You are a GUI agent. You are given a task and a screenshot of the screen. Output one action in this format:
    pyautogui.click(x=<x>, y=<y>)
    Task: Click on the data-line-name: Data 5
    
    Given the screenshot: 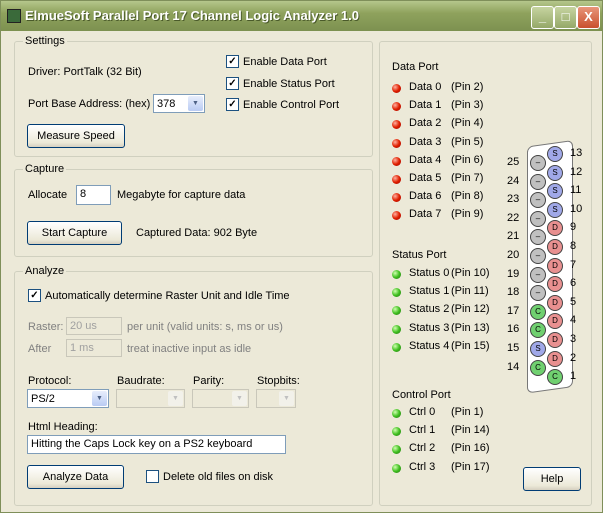 What is the action you would take?
    pyautogui.click(x=425, y=178)
    